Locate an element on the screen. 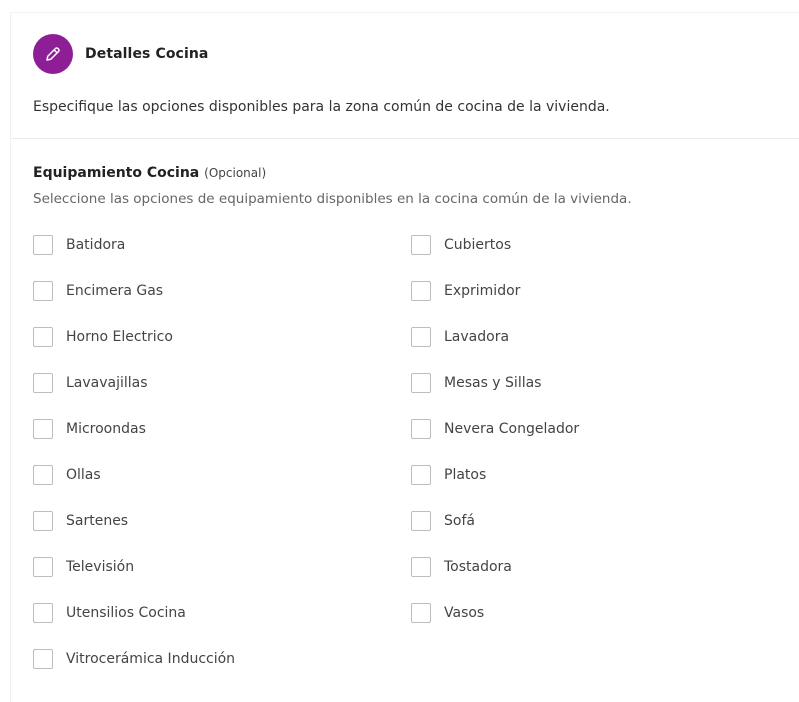 This screenshot has height=702, width=799. option-label: Televisión is located at coordinates (100, 567).